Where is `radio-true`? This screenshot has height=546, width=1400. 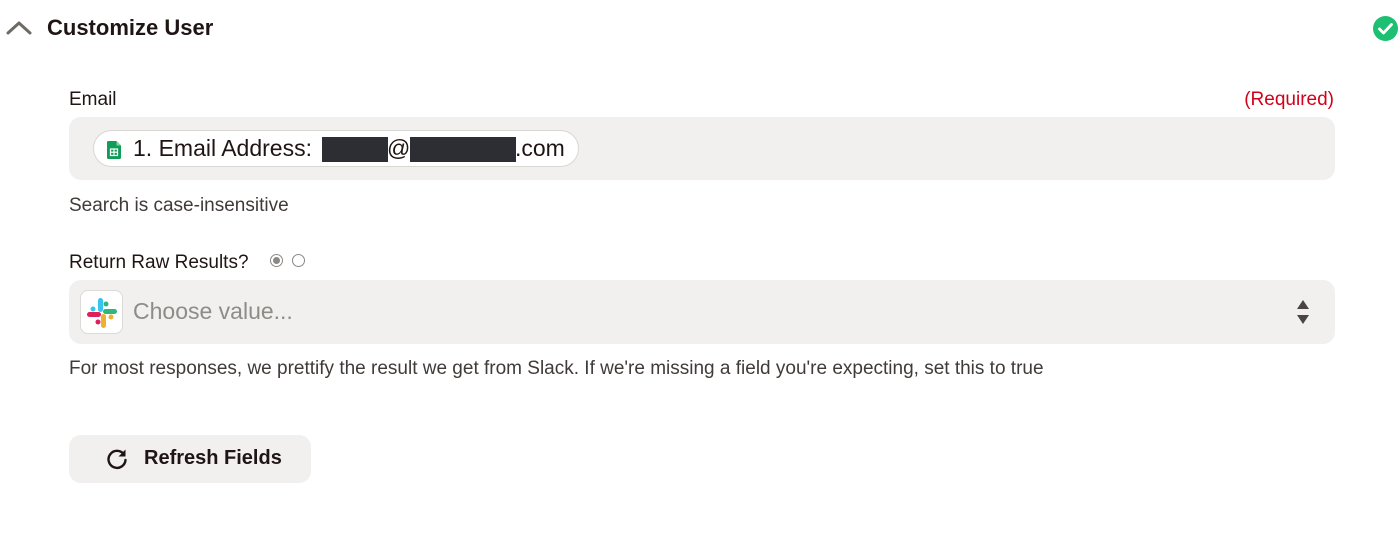 radio-true is located at coordinates (276, 260).